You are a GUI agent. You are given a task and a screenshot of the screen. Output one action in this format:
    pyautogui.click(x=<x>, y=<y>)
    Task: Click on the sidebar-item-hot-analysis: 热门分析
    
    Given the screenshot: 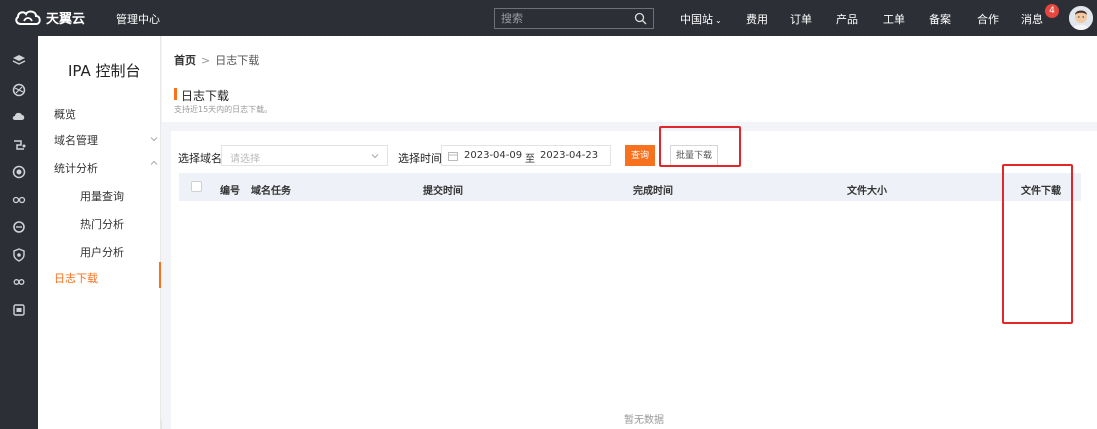 What is the action you would take?
    pyautogui.click(x=102, y=224)
    